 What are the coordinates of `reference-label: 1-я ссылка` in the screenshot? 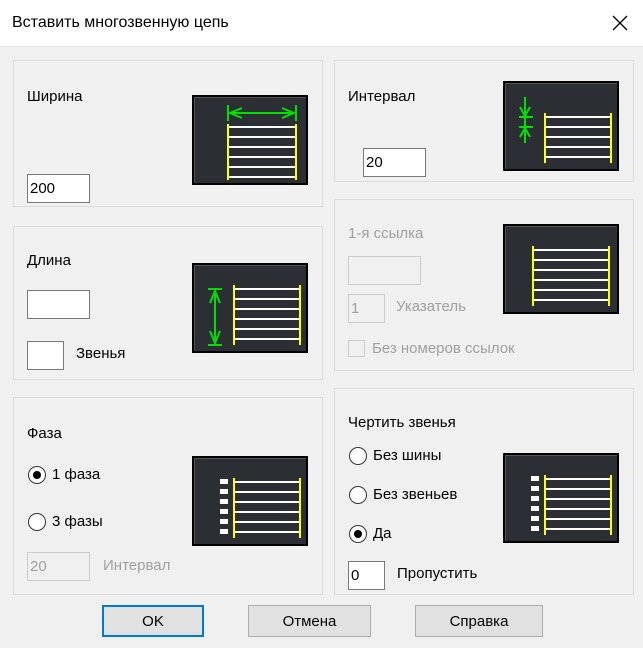 It's located at (386, 233).